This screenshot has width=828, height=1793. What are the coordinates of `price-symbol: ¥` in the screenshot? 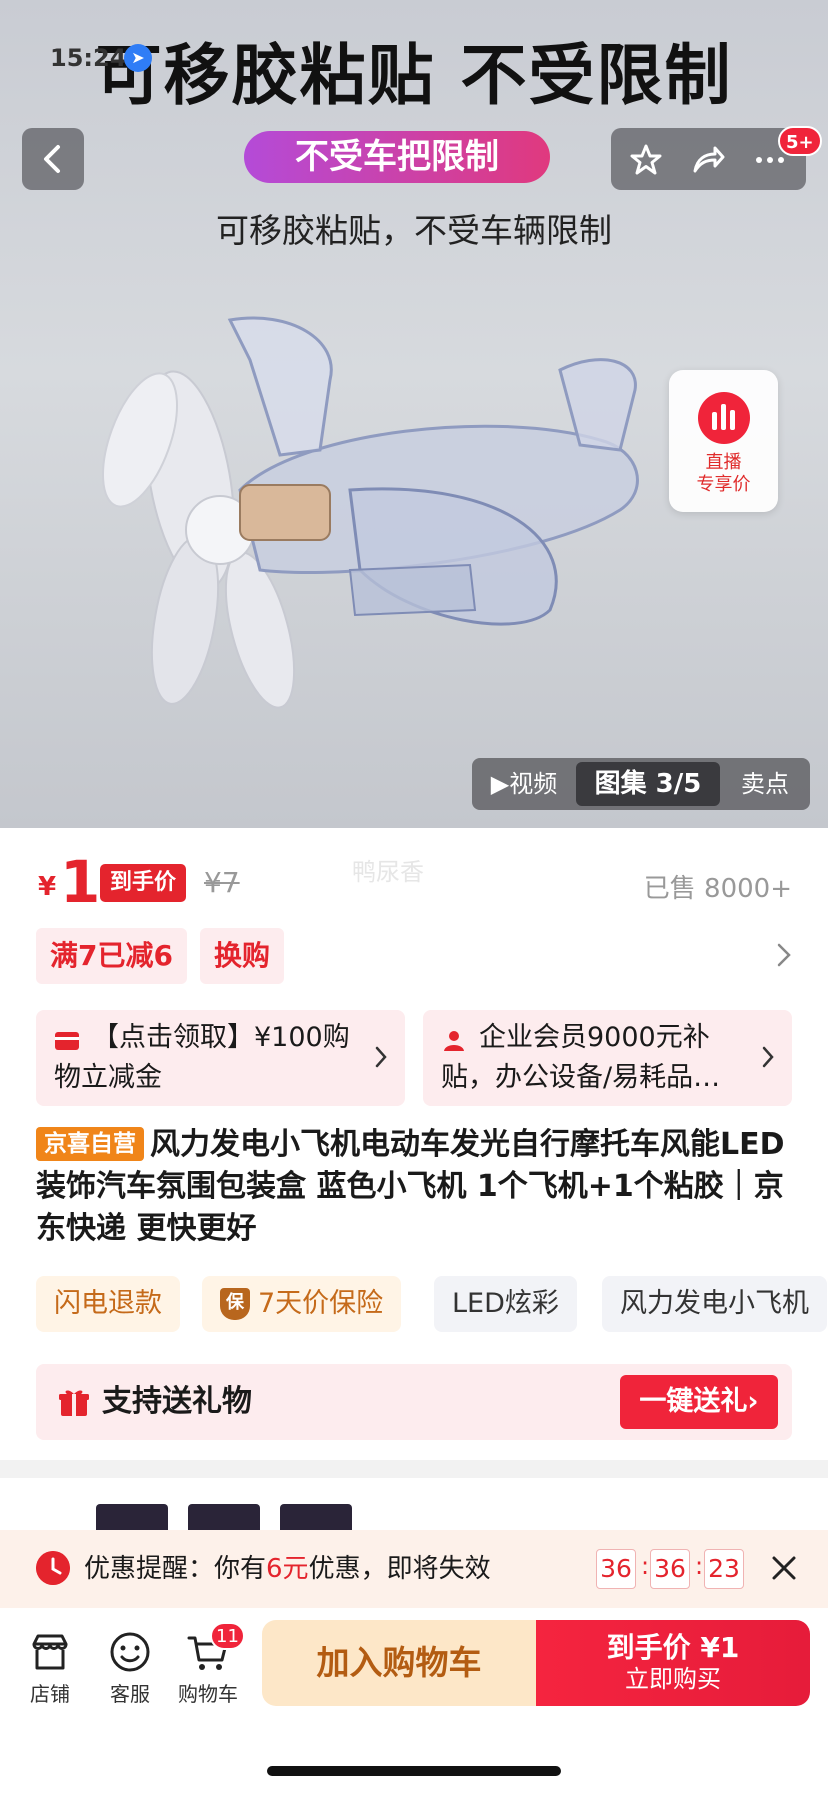 It's located at (47, 887).